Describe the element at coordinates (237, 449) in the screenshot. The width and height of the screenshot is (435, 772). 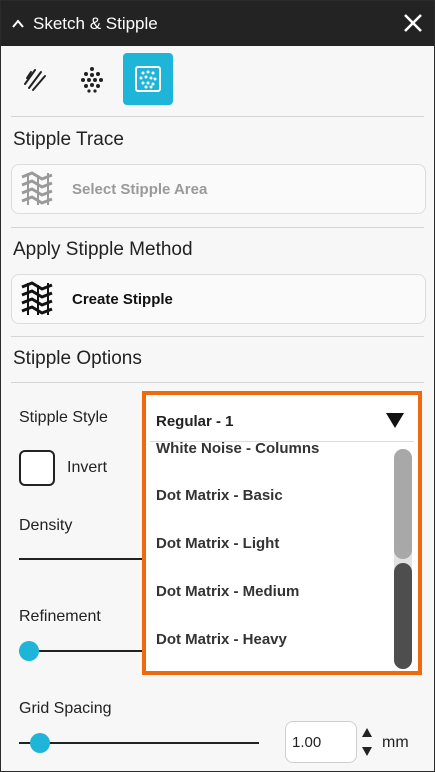
I see `style-option-white-noise-columns: White Noise - Columns` at that location.